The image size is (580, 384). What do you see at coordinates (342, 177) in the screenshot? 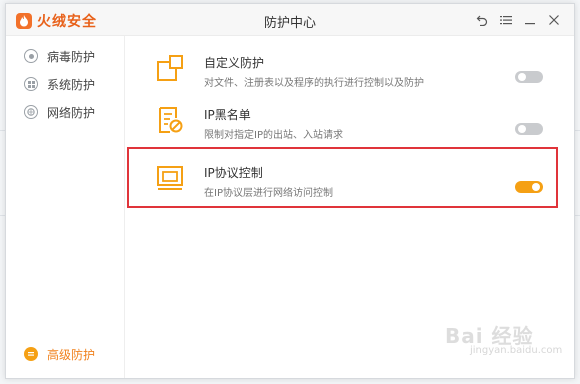
I see `highlight-box` at bounding box center [342, 177].